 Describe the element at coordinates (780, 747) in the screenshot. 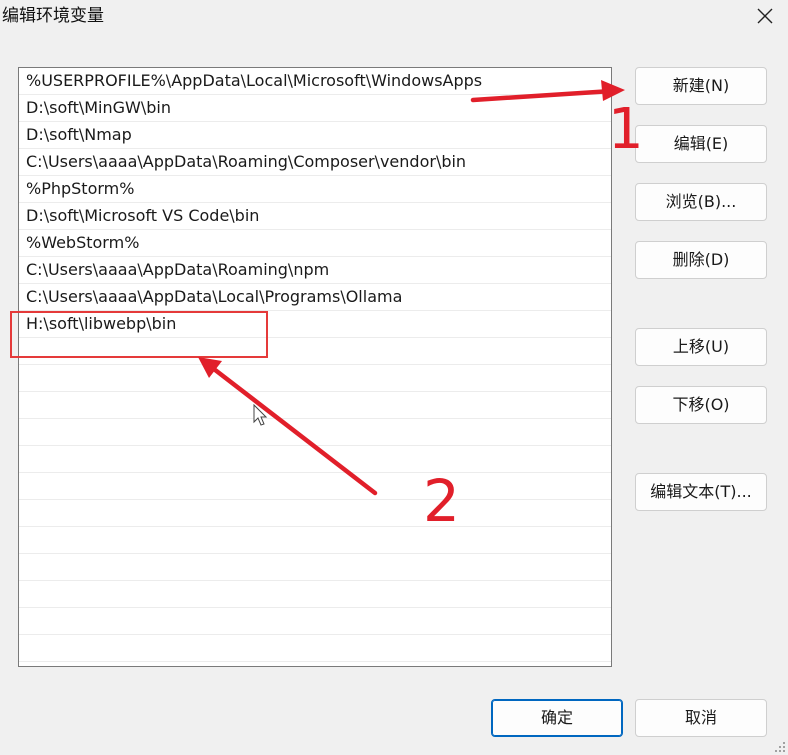

I see `resize-grip-icon` at that location.